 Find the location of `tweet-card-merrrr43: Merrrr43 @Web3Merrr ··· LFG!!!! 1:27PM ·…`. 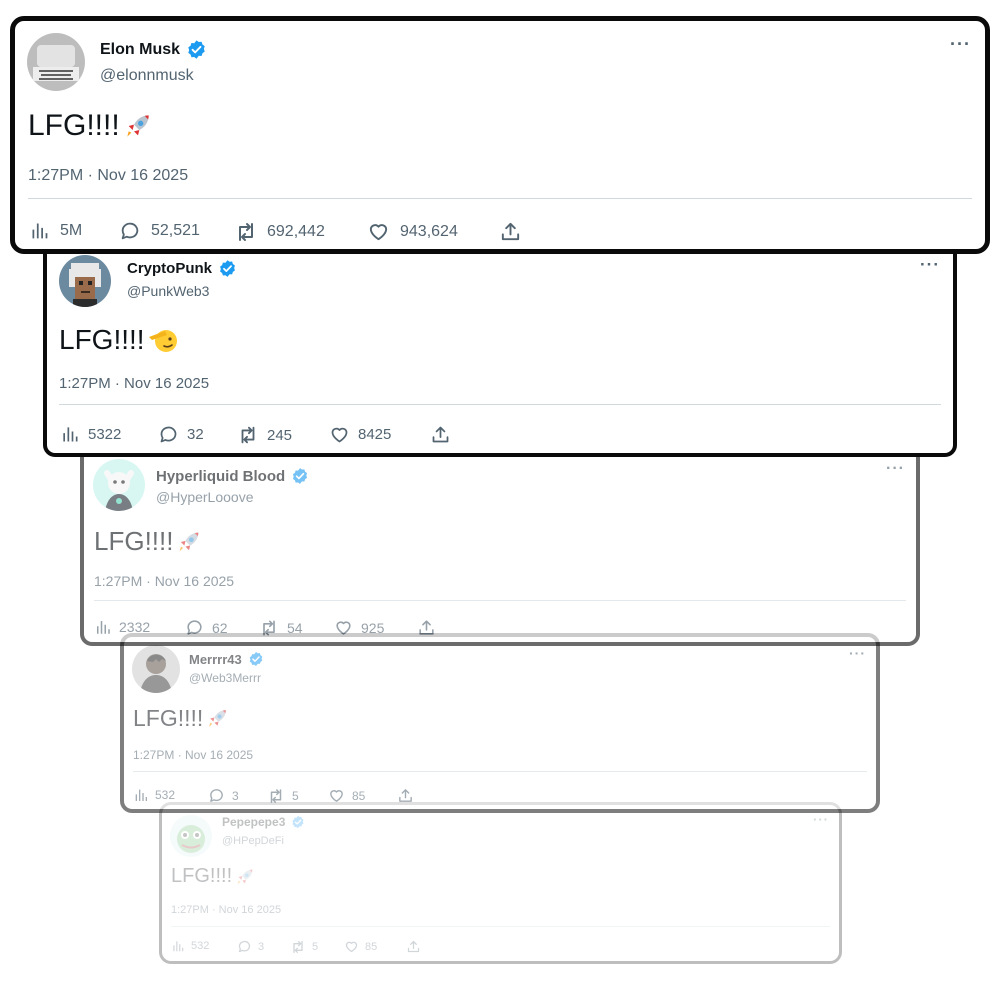

tweet-card-merrrr43: Merrrr43 @Web3Merrr ··· LFG!!!! 1:27PM ·… is located at coordinates (500, 723).